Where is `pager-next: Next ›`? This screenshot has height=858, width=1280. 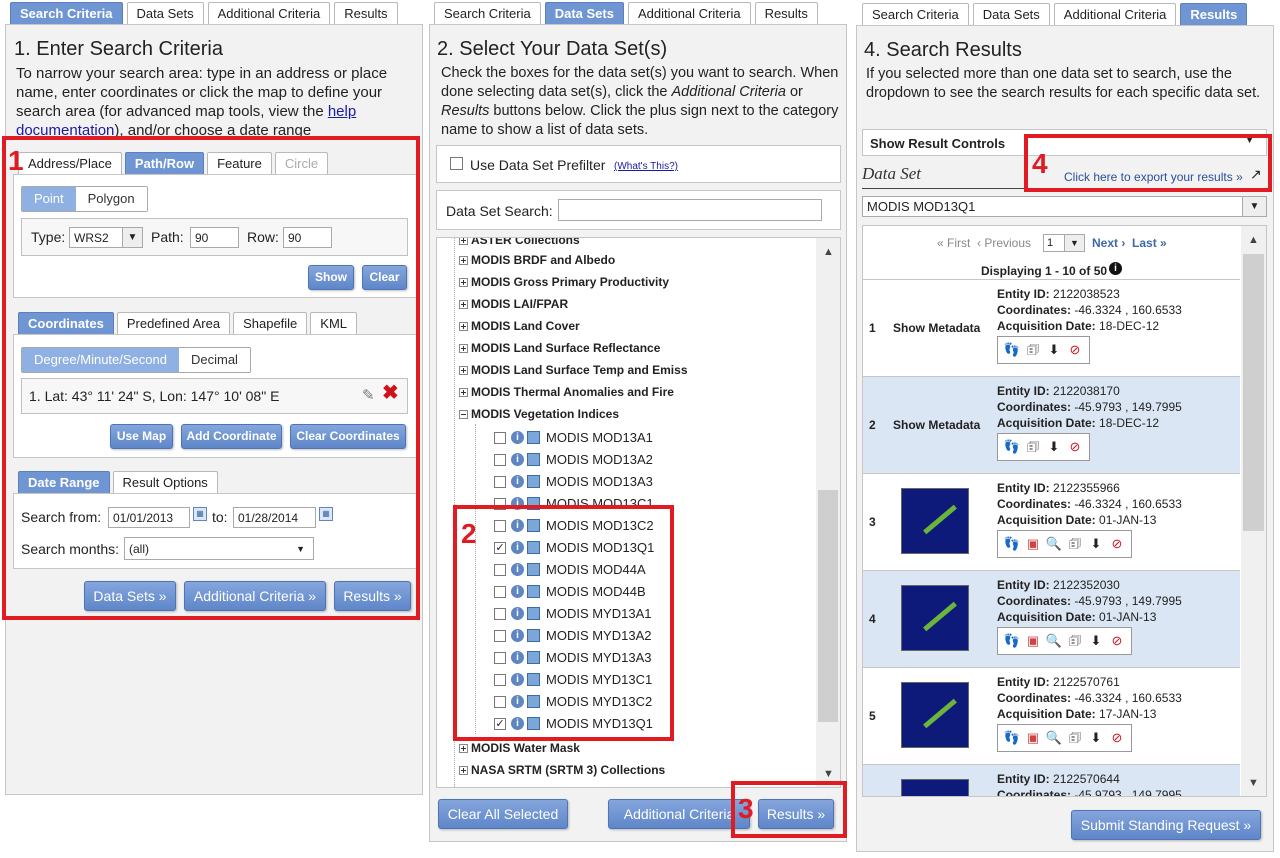 pager-next: Next › is located at coordinates (1108, 243).